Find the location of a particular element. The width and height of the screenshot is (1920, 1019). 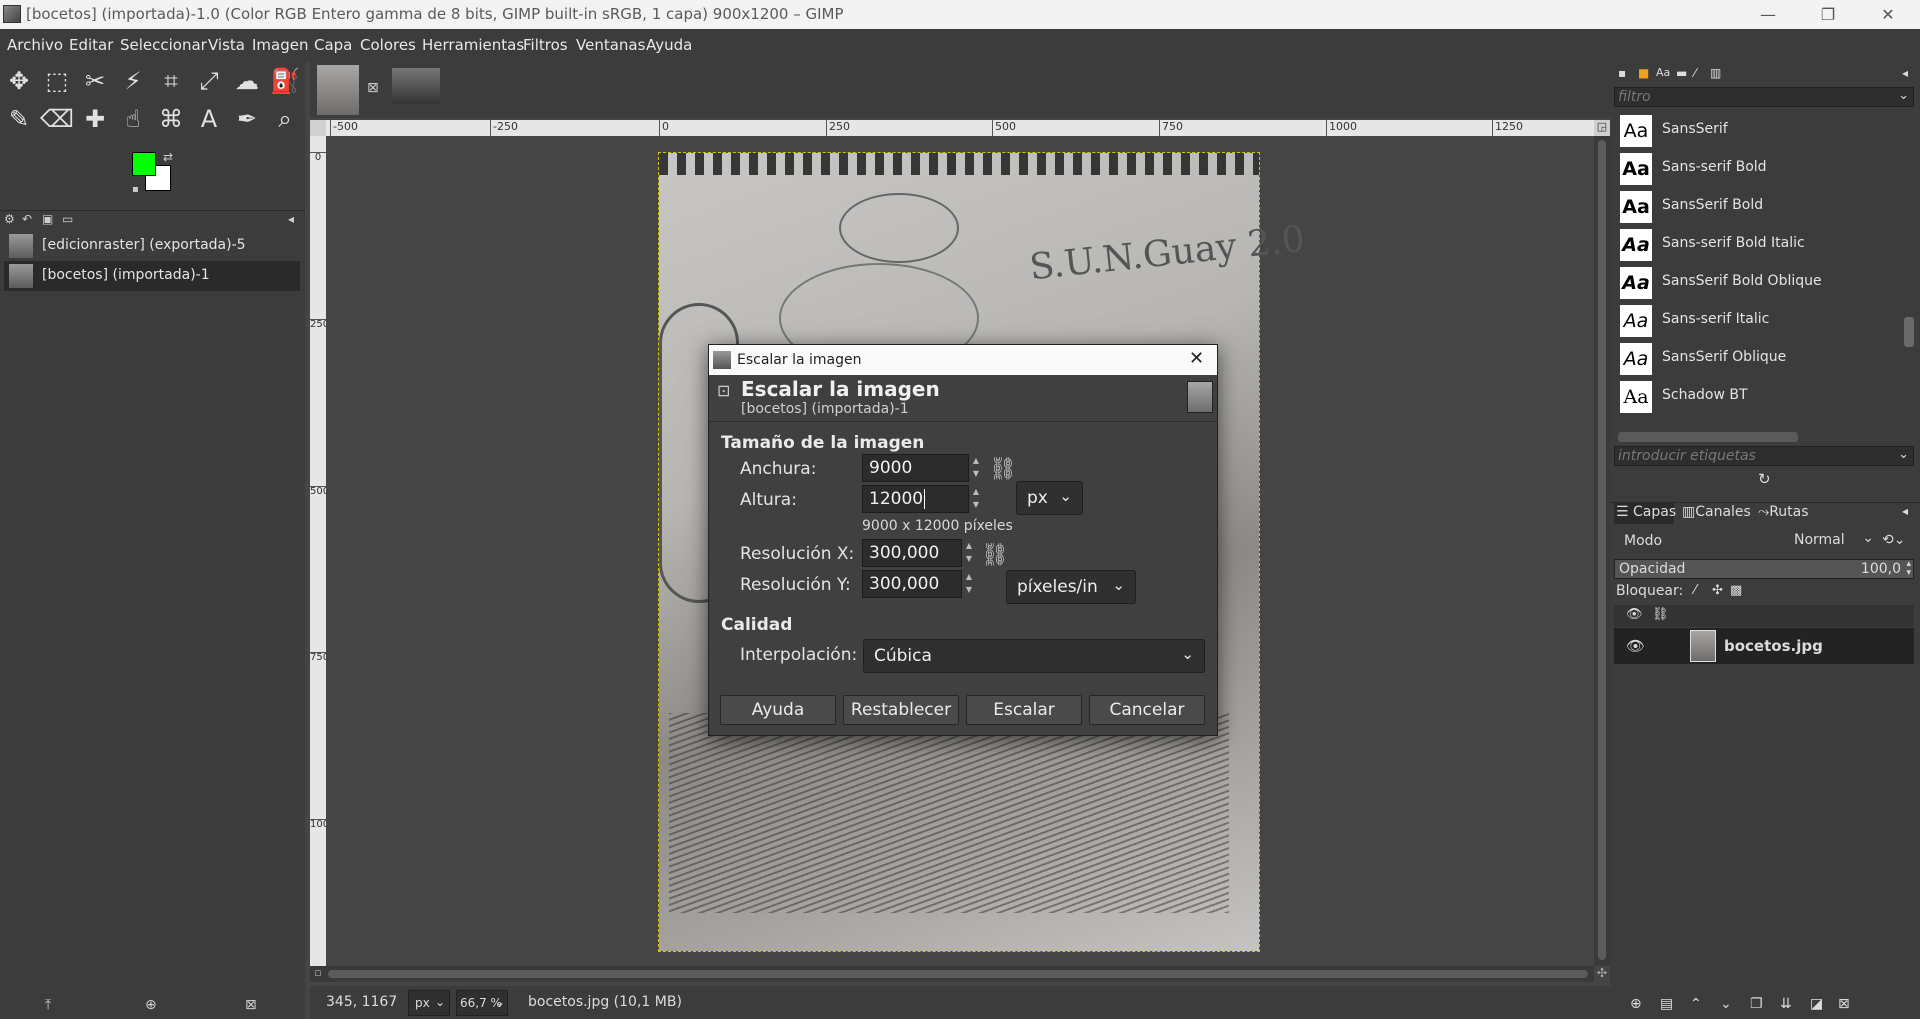

menu-filtros: Filtros is located at coordinates (545, 45).